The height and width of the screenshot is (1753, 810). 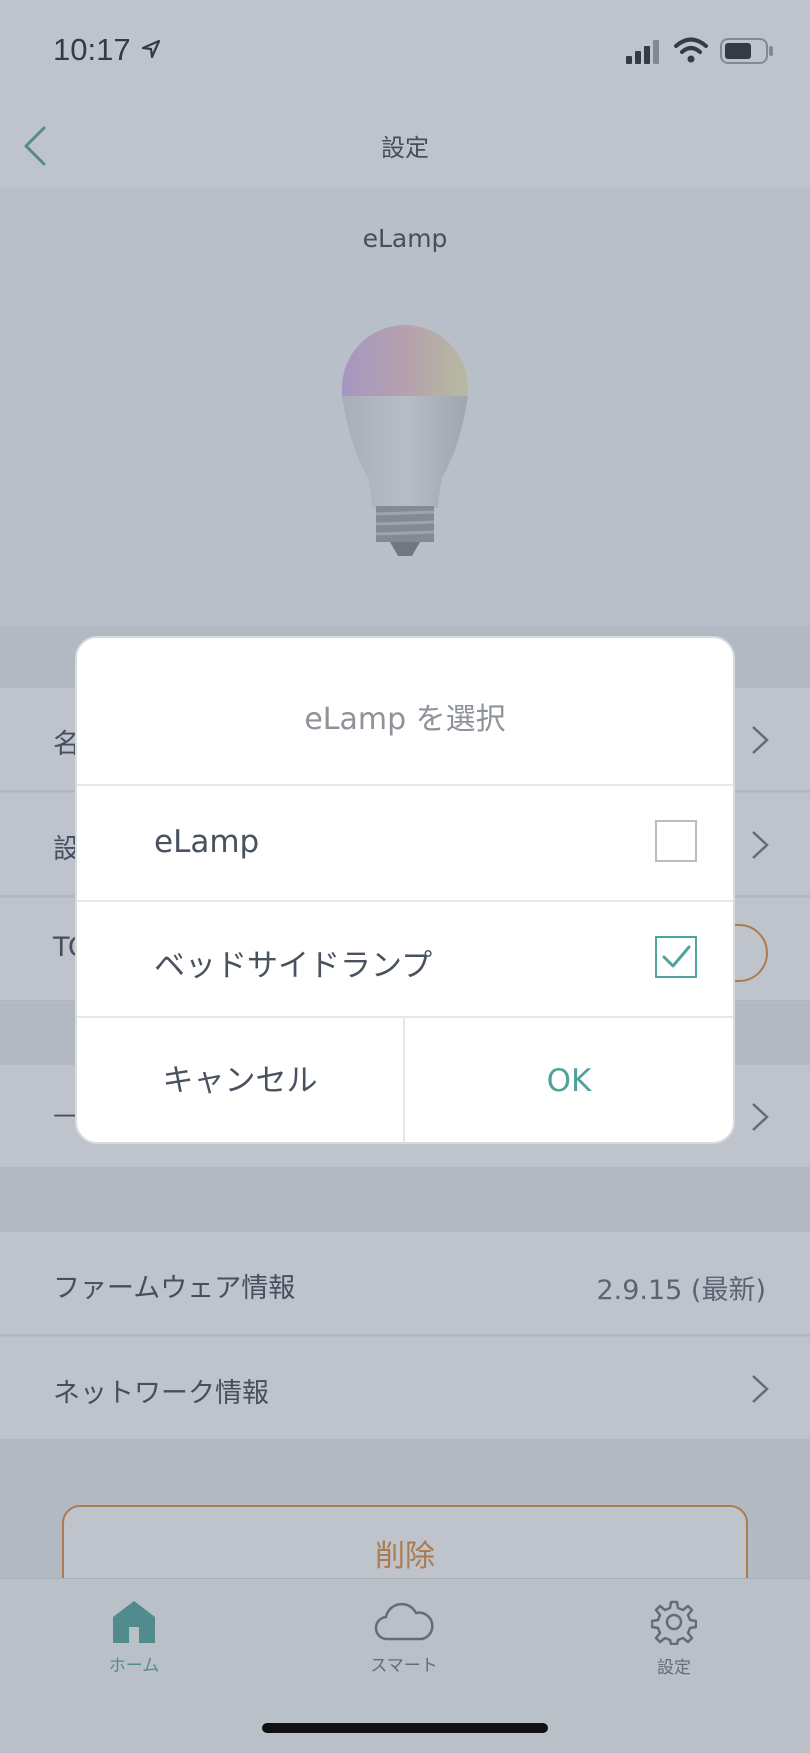 I want to click on option-label: eLamp, so click(x=207, y=842).